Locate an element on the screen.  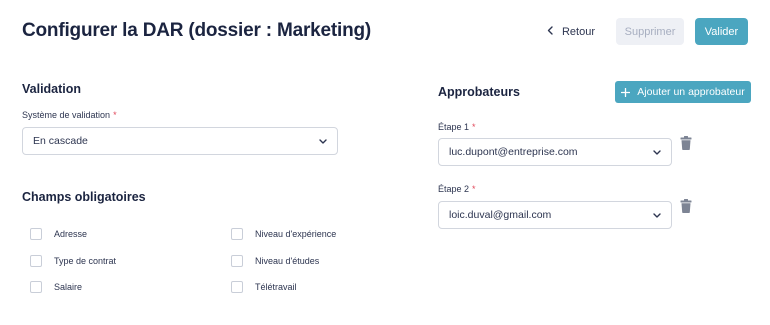
step-2-approver-value: loic.duval@gmail.com is located at coordinates (500, 215).